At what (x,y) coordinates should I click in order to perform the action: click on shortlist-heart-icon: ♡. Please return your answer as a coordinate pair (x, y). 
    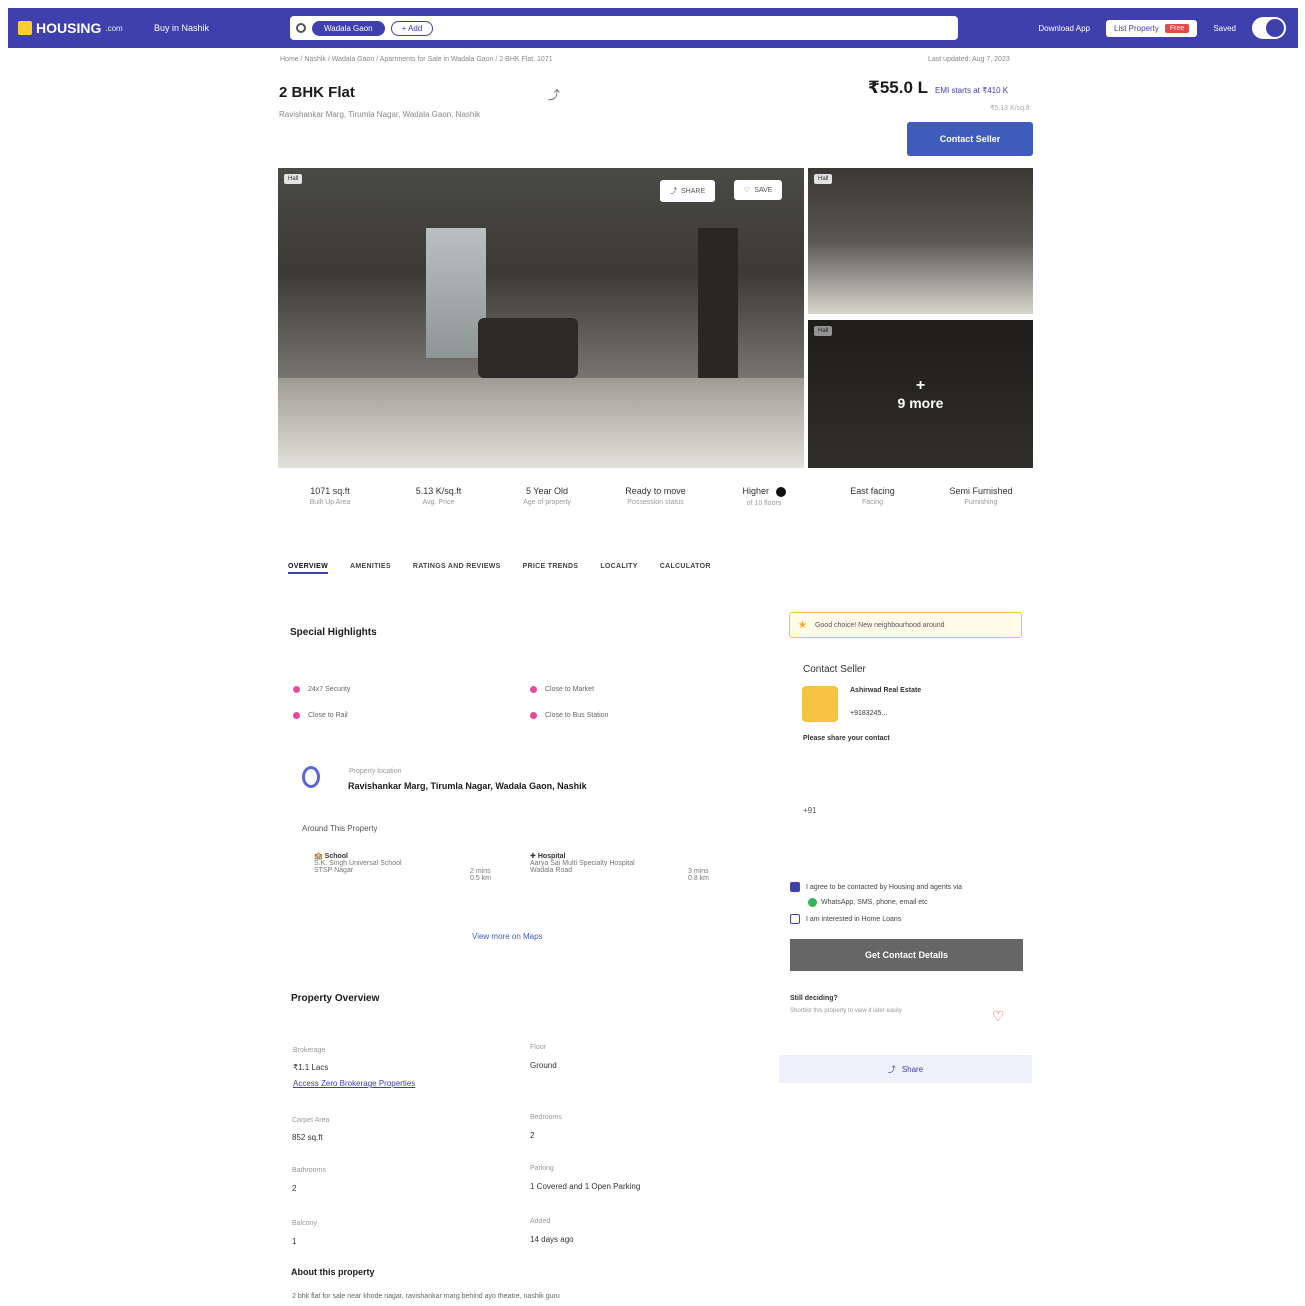
    Looking at the image, I should click on (998, 1016).